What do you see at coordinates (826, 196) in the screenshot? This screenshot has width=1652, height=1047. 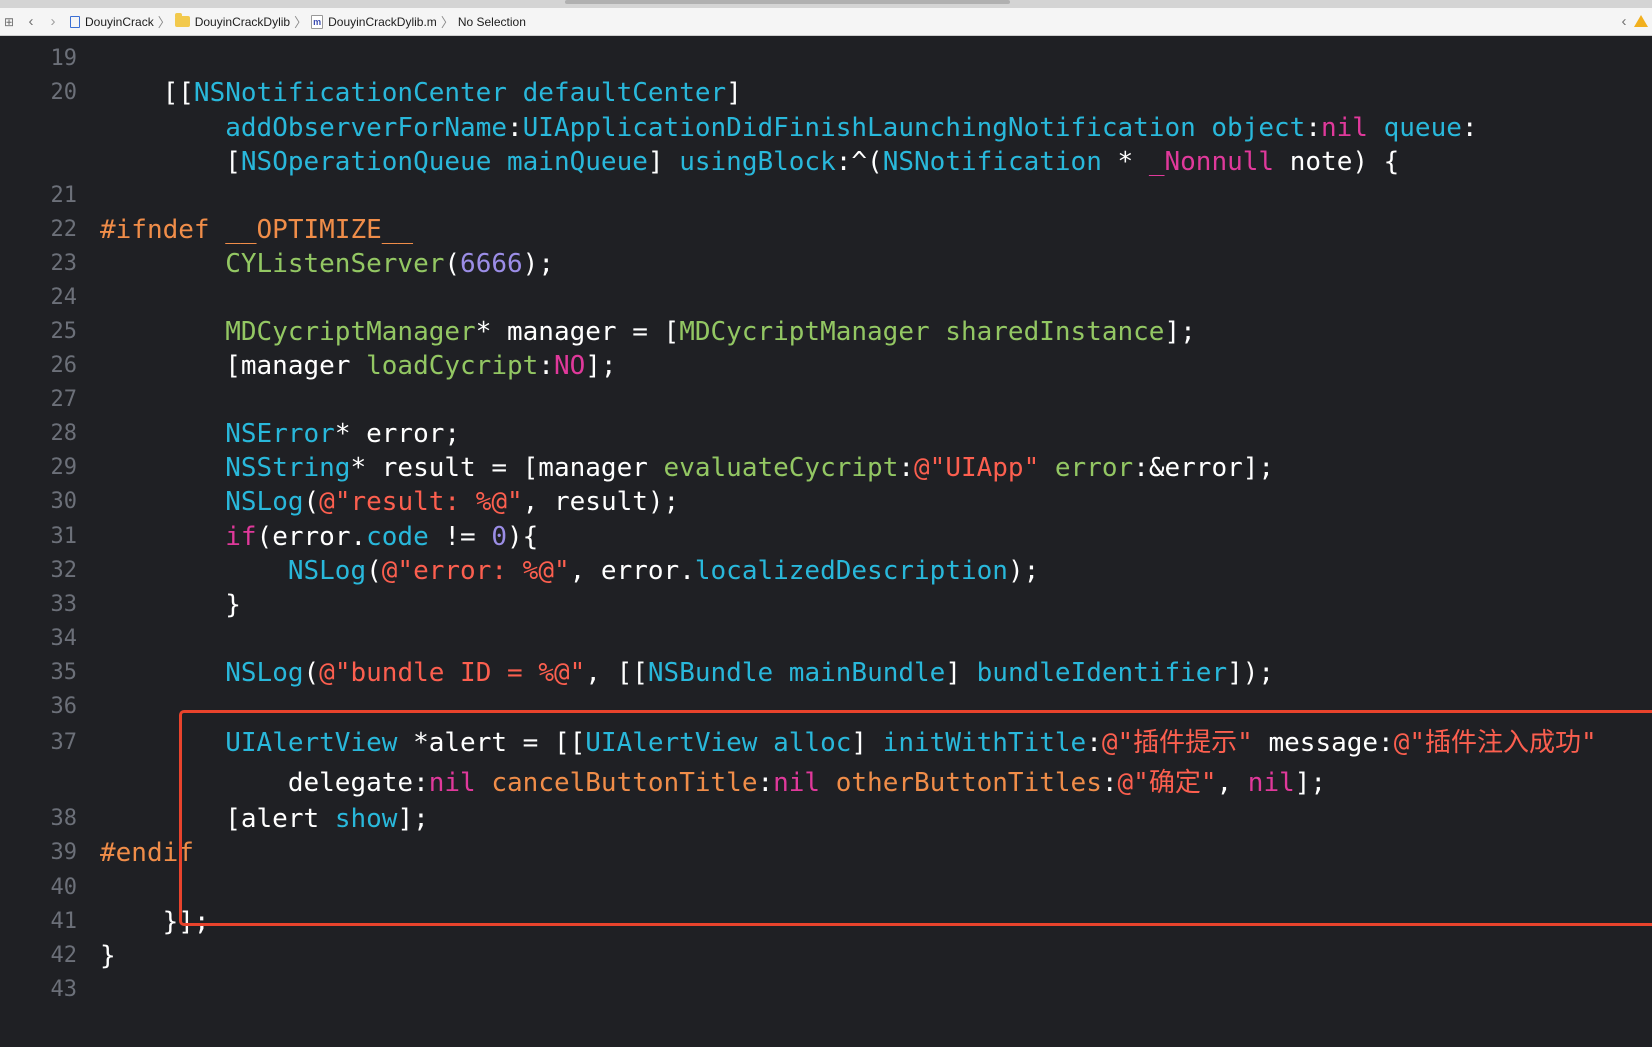 I see `code-line: 21` at bounding box center [826, 196].